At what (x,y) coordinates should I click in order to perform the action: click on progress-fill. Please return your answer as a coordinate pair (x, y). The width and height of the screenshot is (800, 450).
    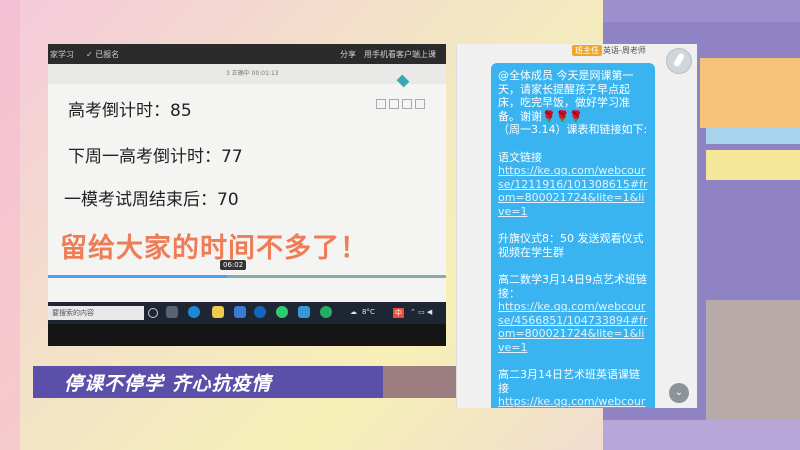
    Looking at the image, I should click on (138, 276).